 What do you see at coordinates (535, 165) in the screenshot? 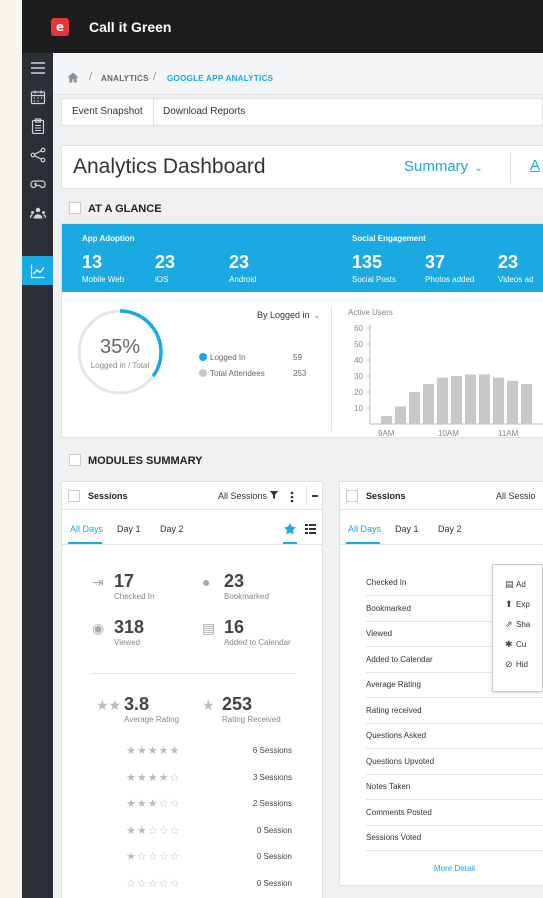
I see `next-view-tab: A` at bounding box center [535, 165].